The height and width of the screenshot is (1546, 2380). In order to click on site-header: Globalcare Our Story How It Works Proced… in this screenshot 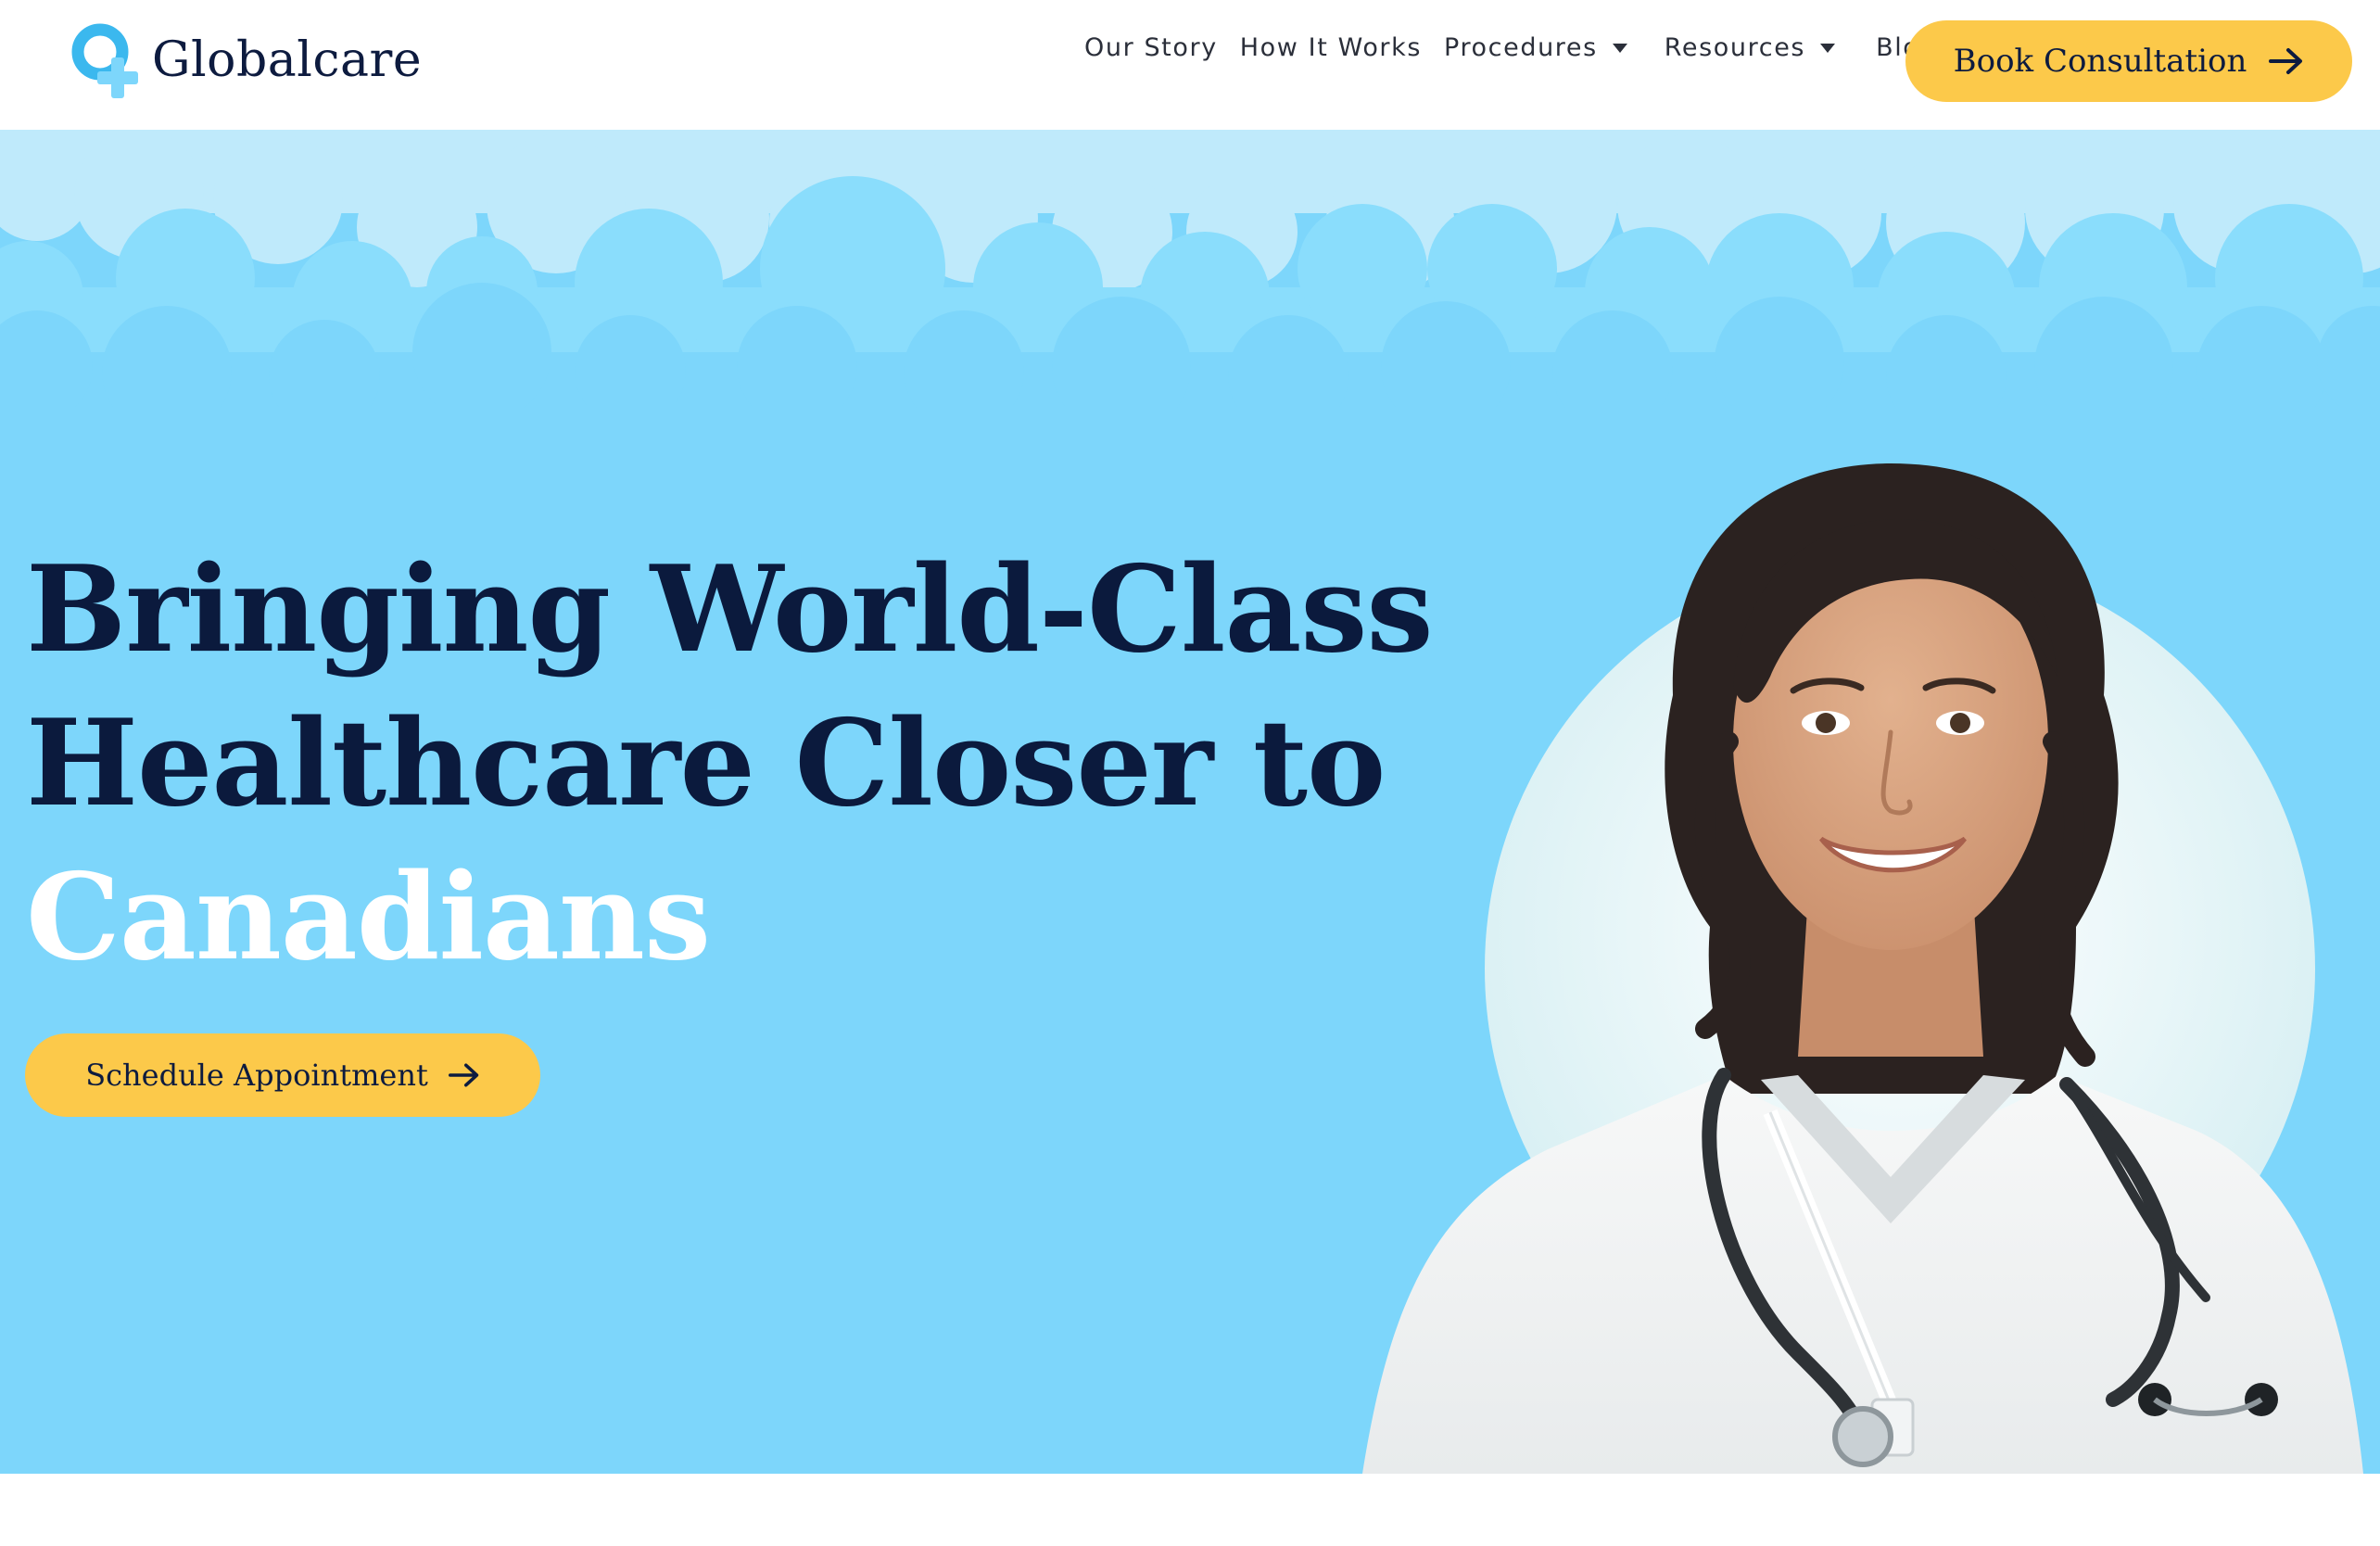, I will do `click(1190, 65)`.